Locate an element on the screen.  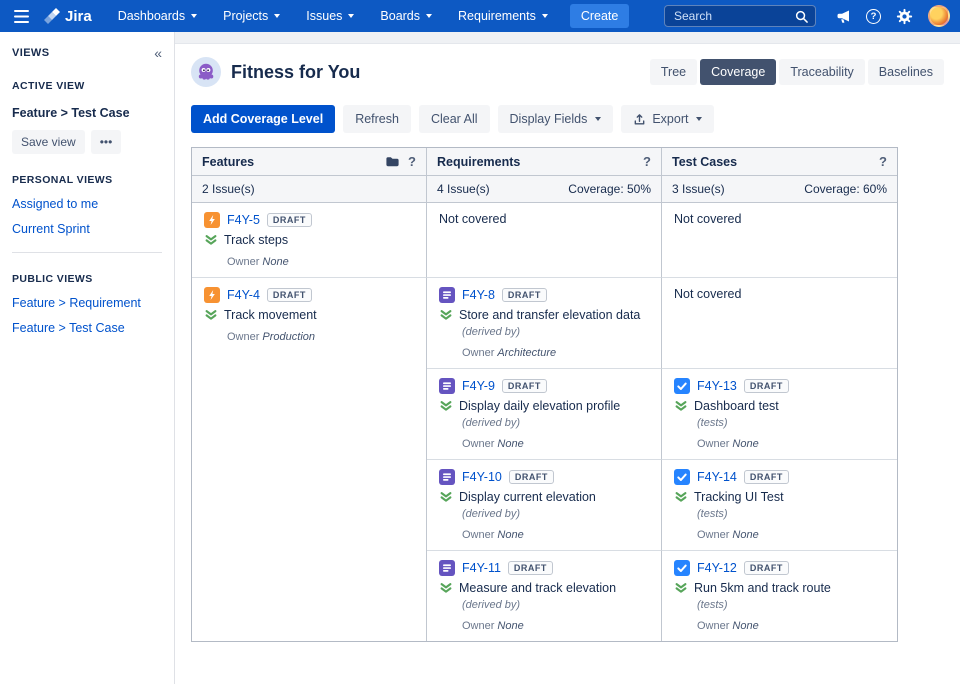
tab-tree: Tree is located at coordinates (673, 72).